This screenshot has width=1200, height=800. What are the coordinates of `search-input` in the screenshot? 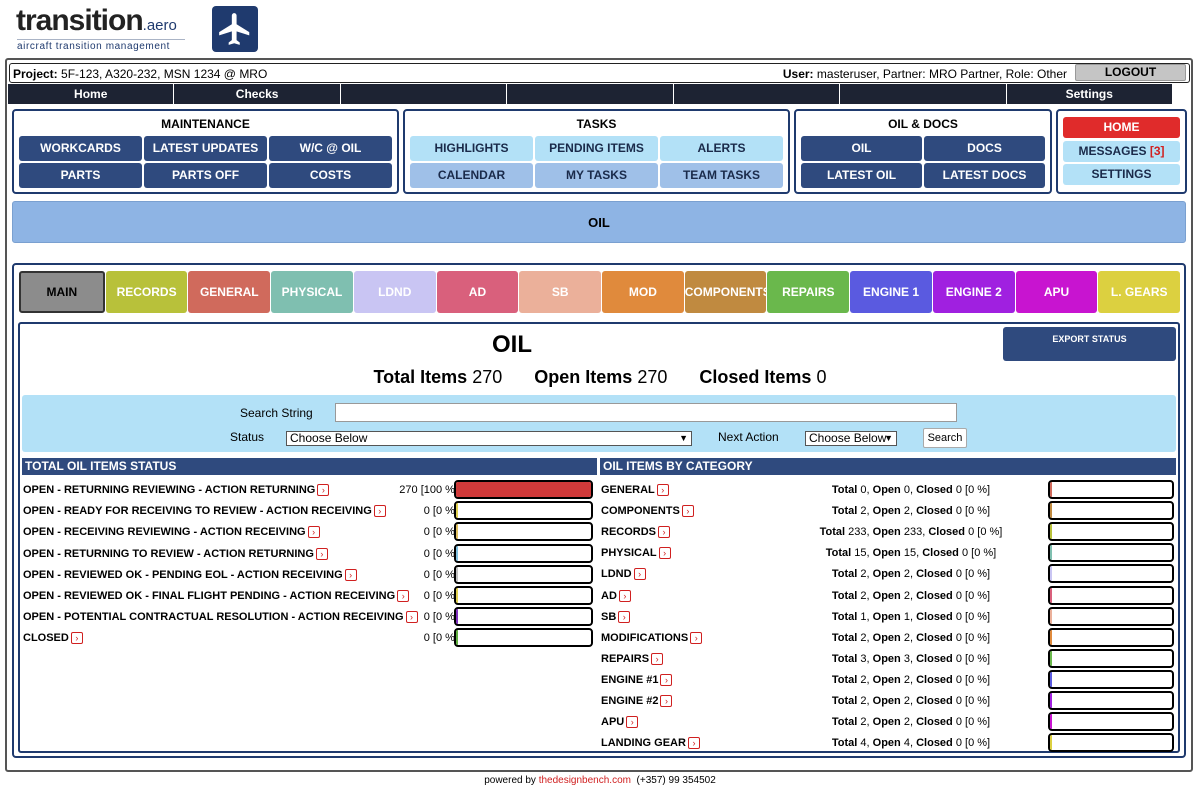 It's located at (646, 412).